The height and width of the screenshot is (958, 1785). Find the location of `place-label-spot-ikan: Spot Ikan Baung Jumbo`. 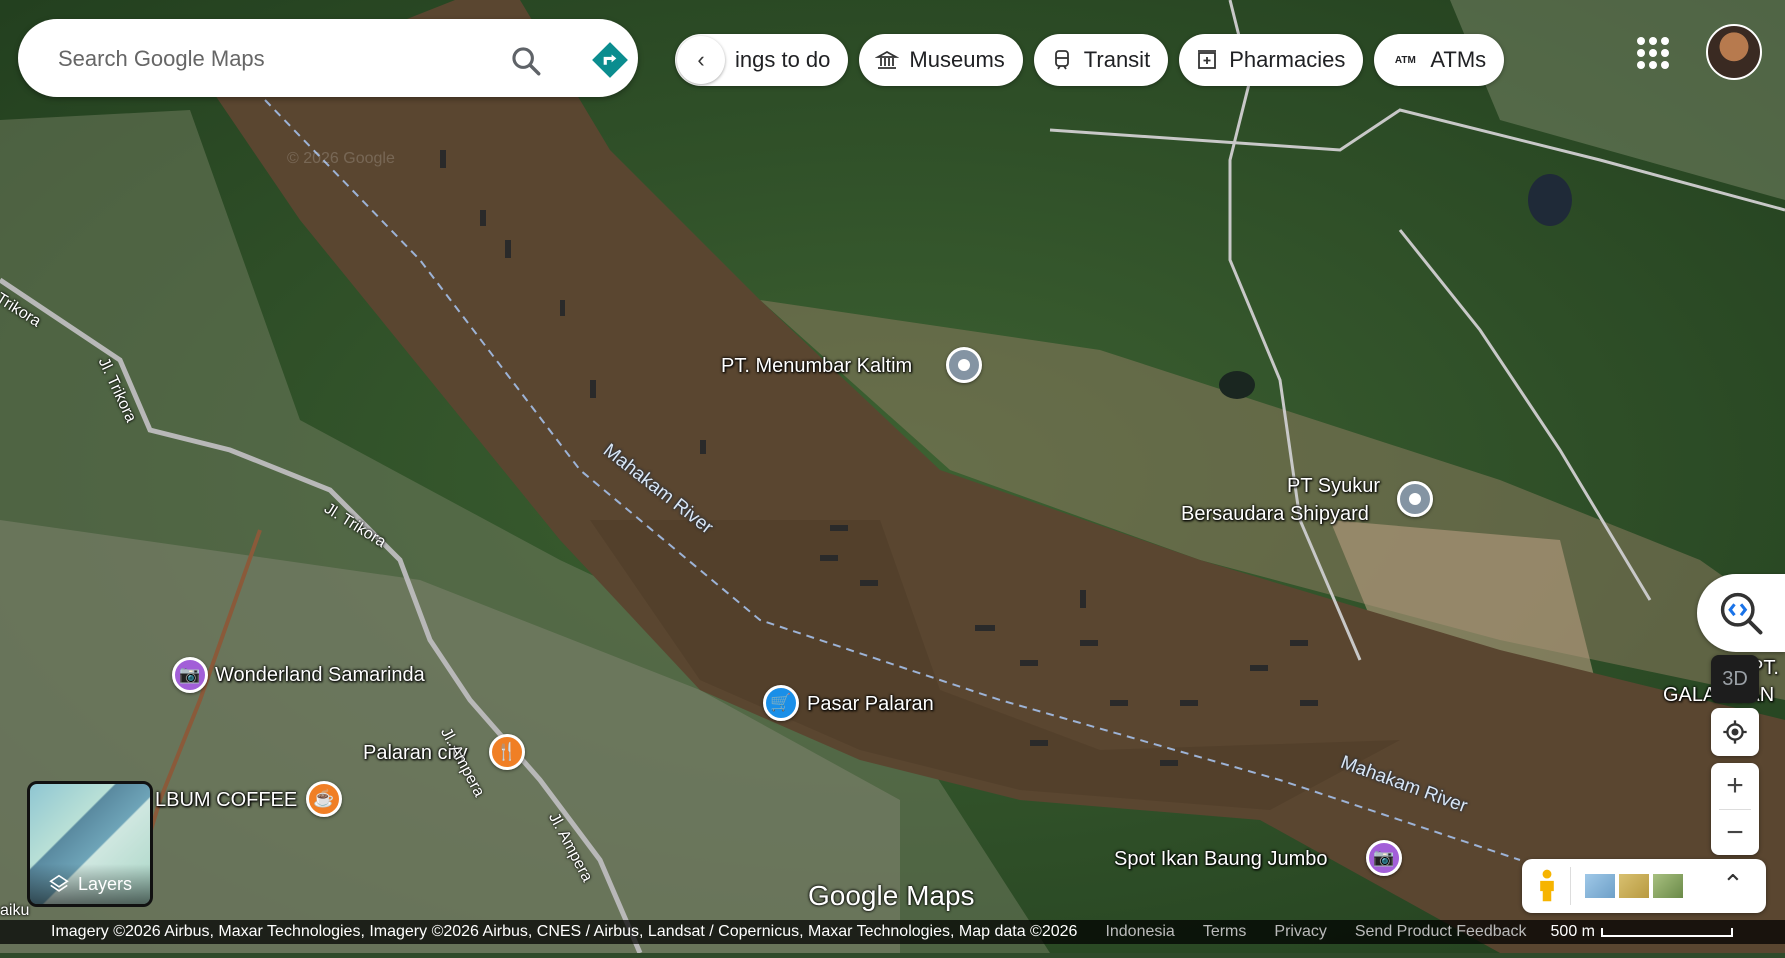

place-label-spot-ikan: Spot Ikan Baung Jumbo is located at coordinates (1220, 859).